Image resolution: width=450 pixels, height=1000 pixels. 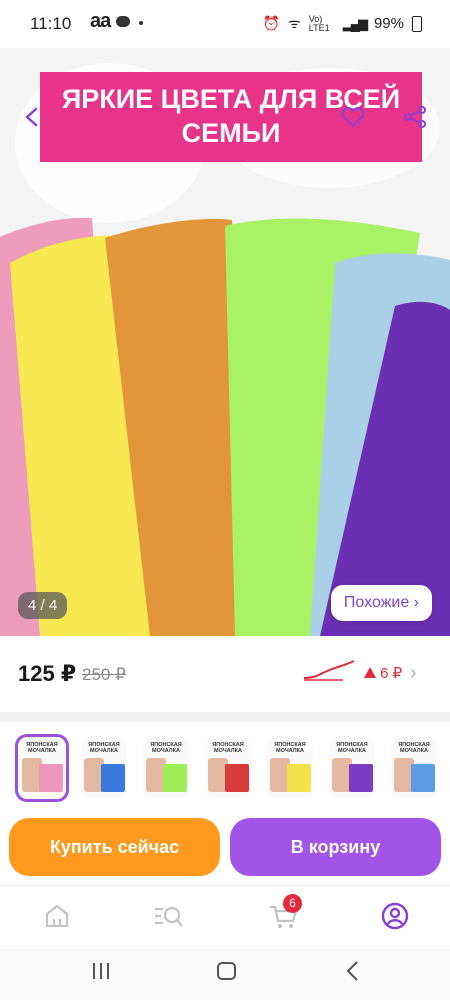 I want to click on share-button, so click(x=415, y=117).